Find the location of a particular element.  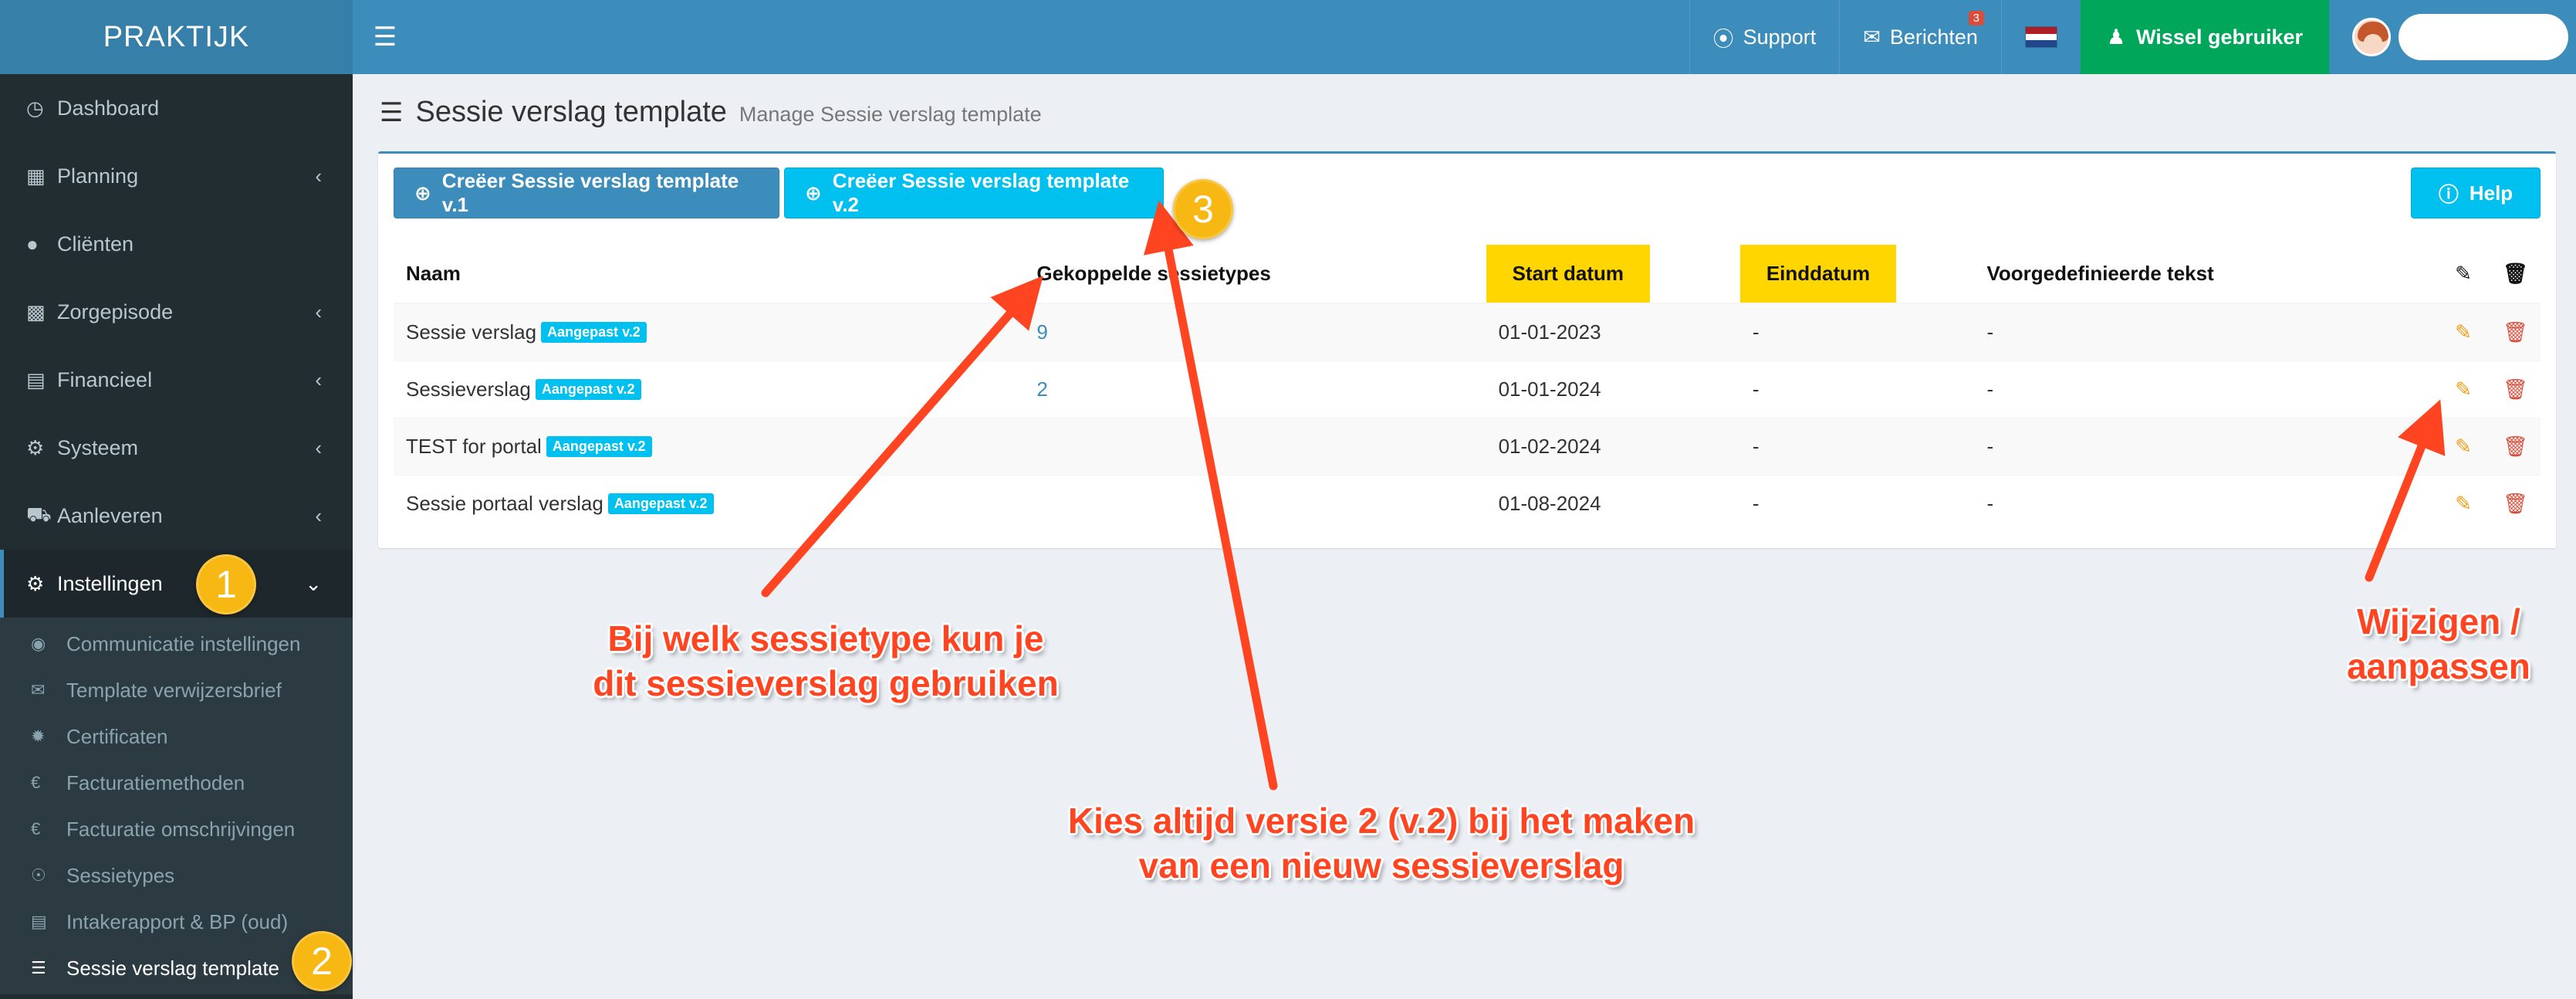

header-start-datum: Start datum is located at coordinates (1613, 274).